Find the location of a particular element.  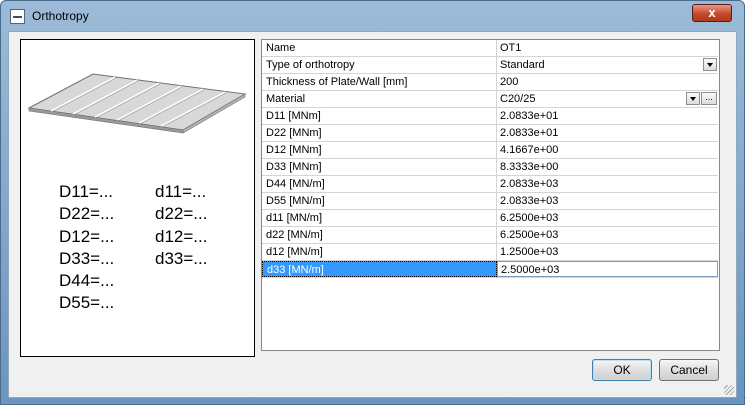

property-row-thickness: Thickness of Plate/Wall [mm] 200 is located at coordinates (490, 82).